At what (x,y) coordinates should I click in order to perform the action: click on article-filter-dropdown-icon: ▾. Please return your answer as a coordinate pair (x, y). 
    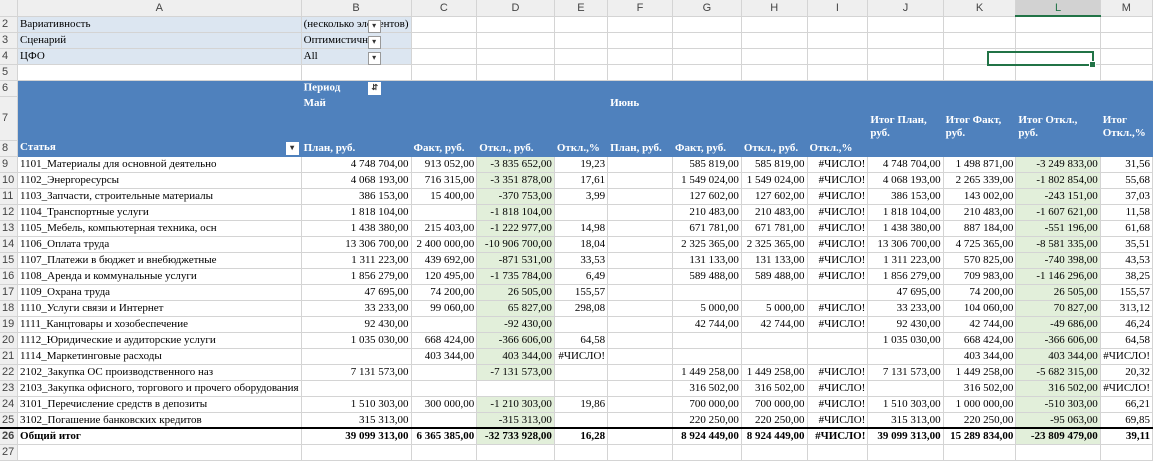
    Looking at the image, I should click on (292, 148).